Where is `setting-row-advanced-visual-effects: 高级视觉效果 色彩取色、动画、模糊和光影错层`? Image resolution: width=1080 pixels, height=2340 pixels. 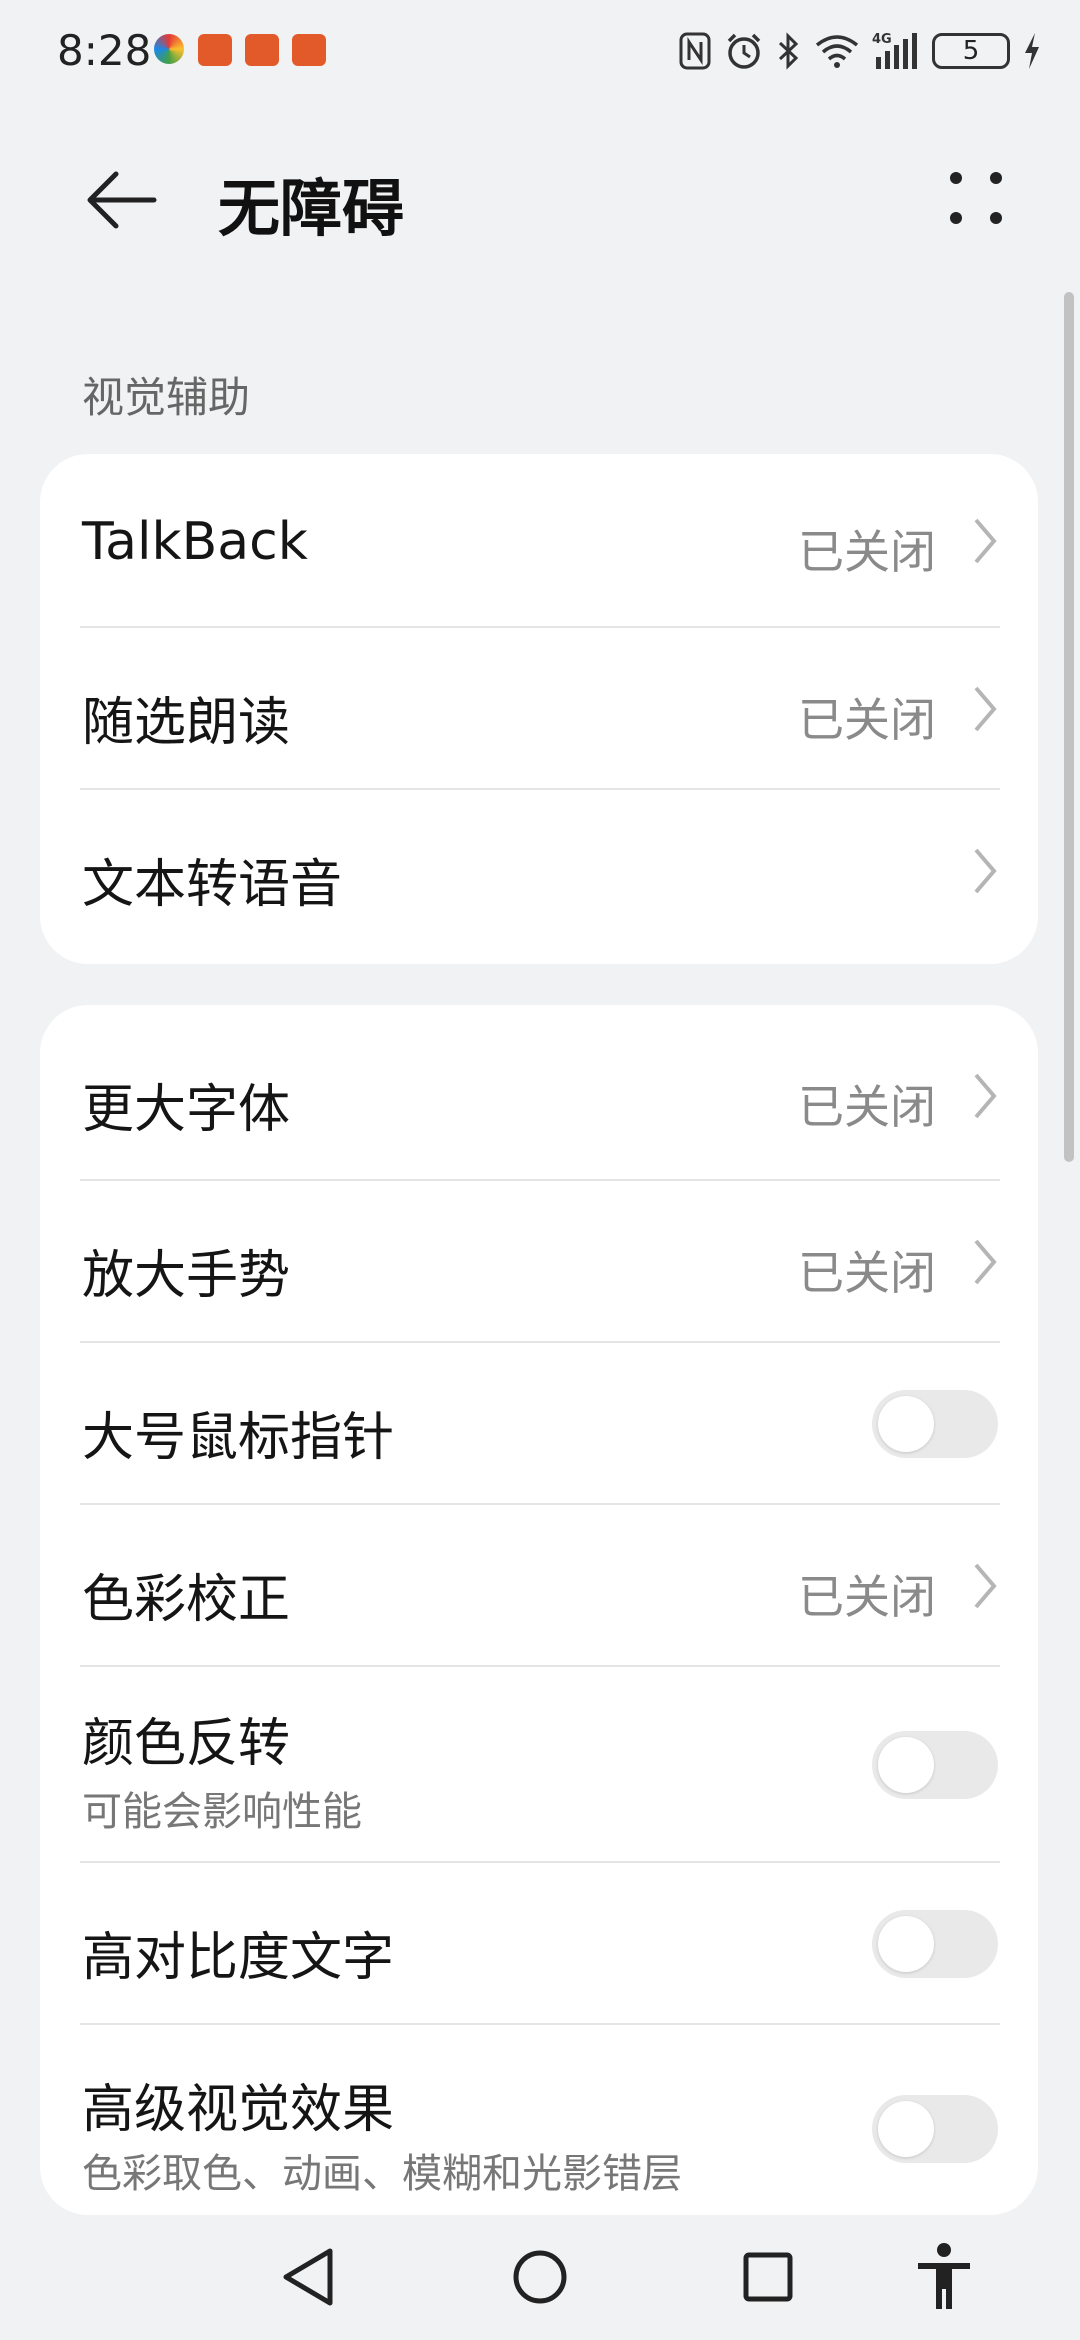 setting-row-advanced-visual-effects: 高级视觉效果 色彩取色、动画、模糊和光影错层 is located at coordinates (539, 2120).